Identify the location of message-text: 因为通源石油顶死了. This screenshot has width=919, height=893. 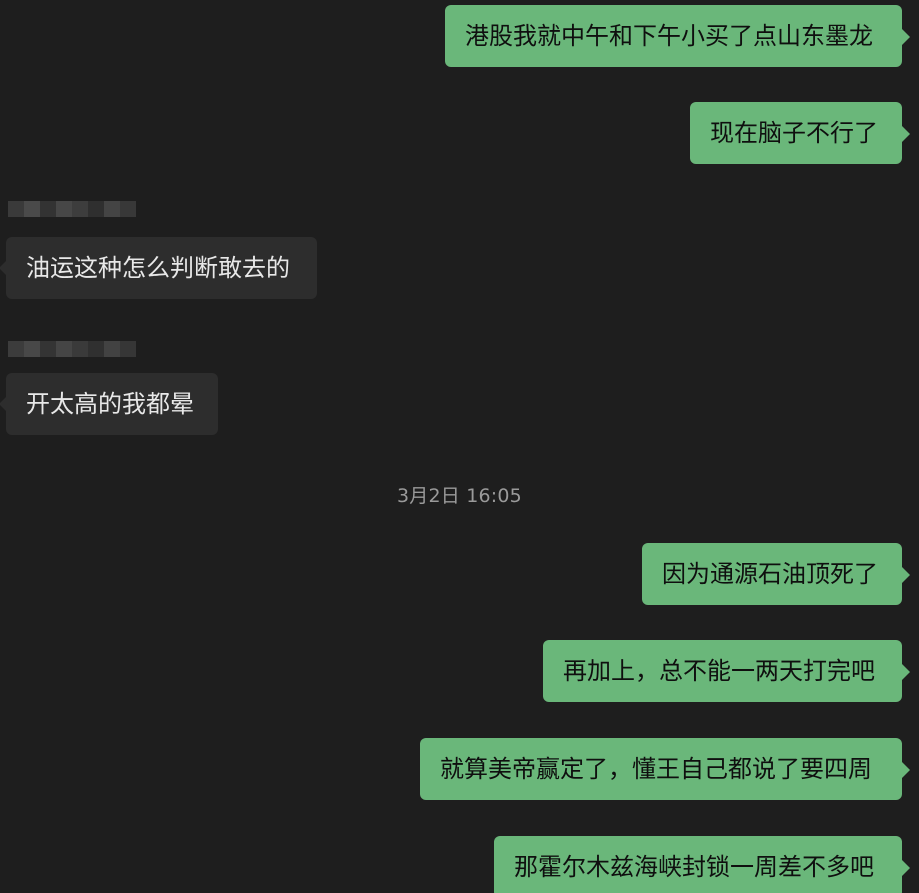
(770, 574).